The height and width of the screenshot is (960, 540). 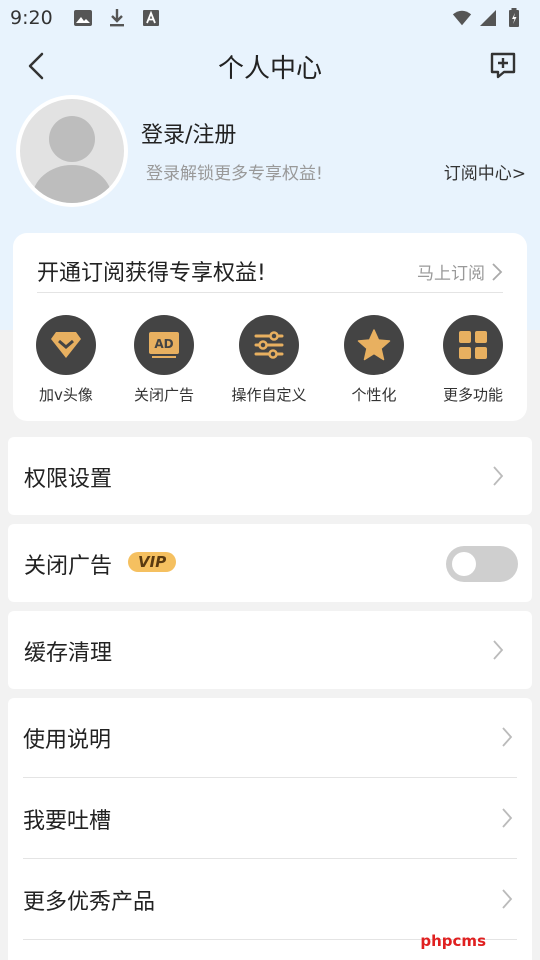 What do you see at coordinates (270, 476) in the screenshot?
I see `permission-settings-row: 权限设置` at bounding box center [270, 476].